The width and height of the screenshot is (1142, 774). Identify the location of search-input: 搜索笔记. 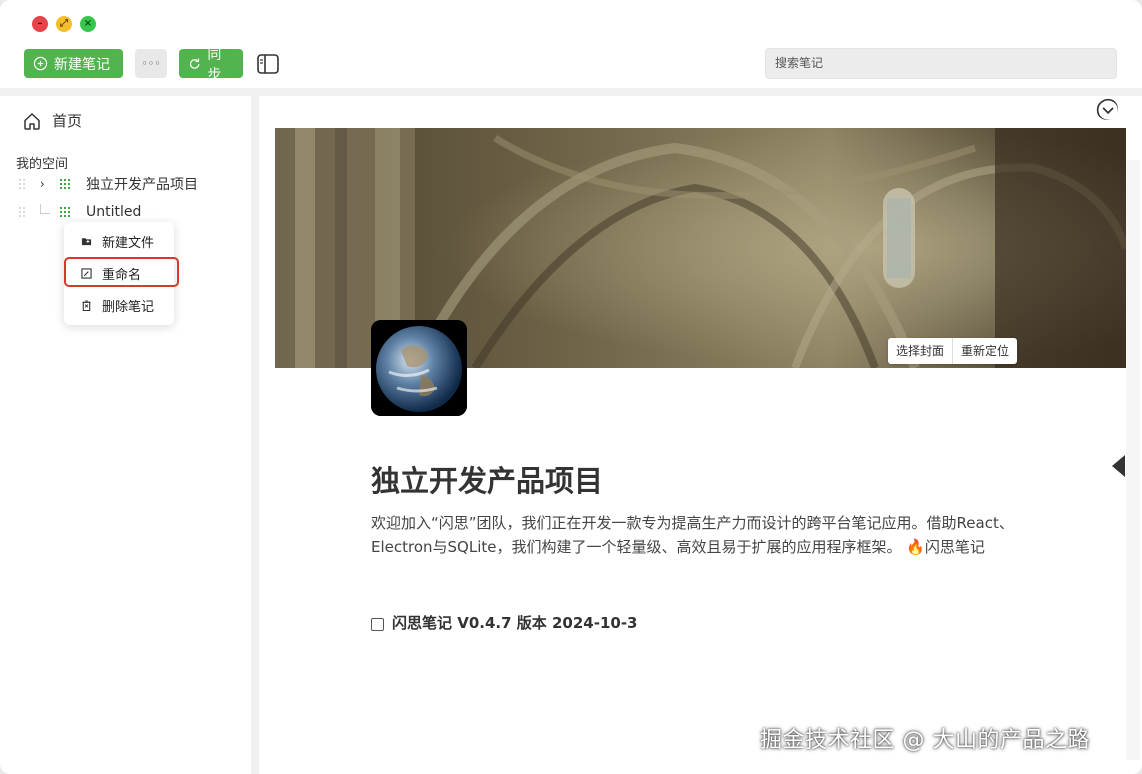
(941, 63).